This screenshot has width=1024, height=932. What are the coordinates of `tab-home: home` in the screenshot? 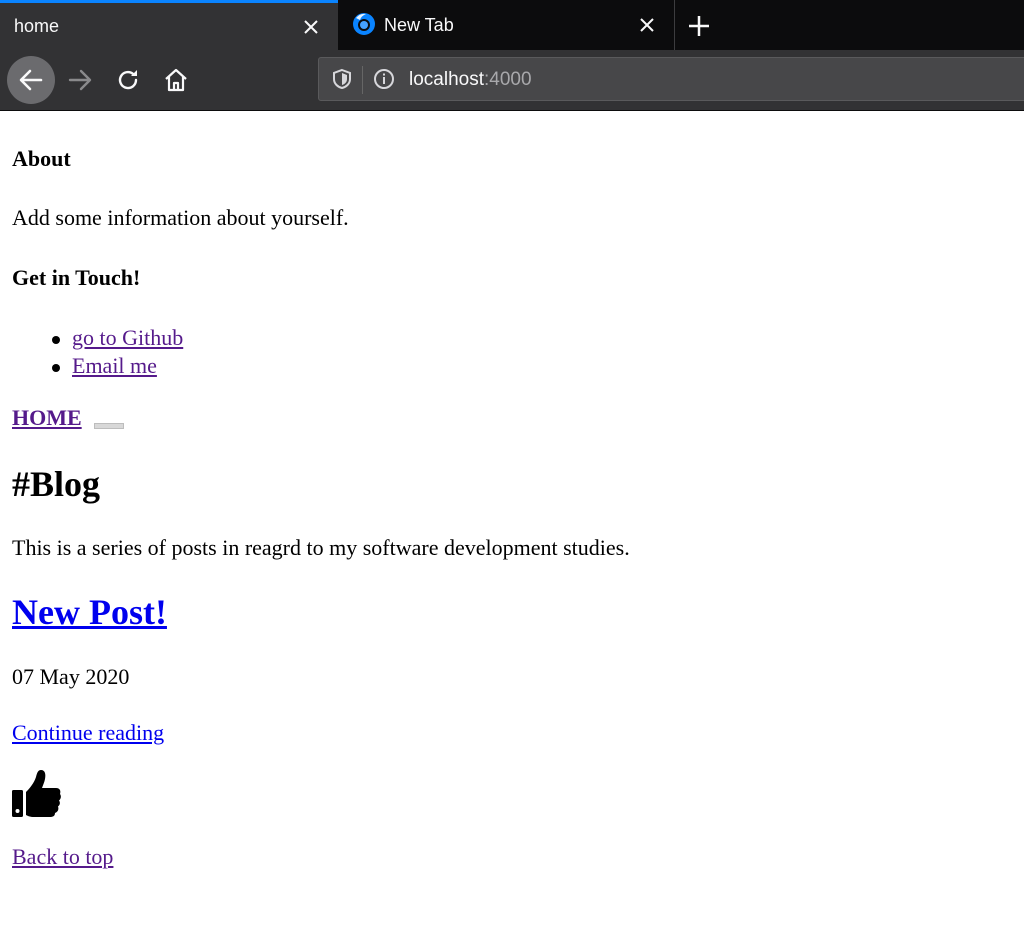 It's located at (169, 25).